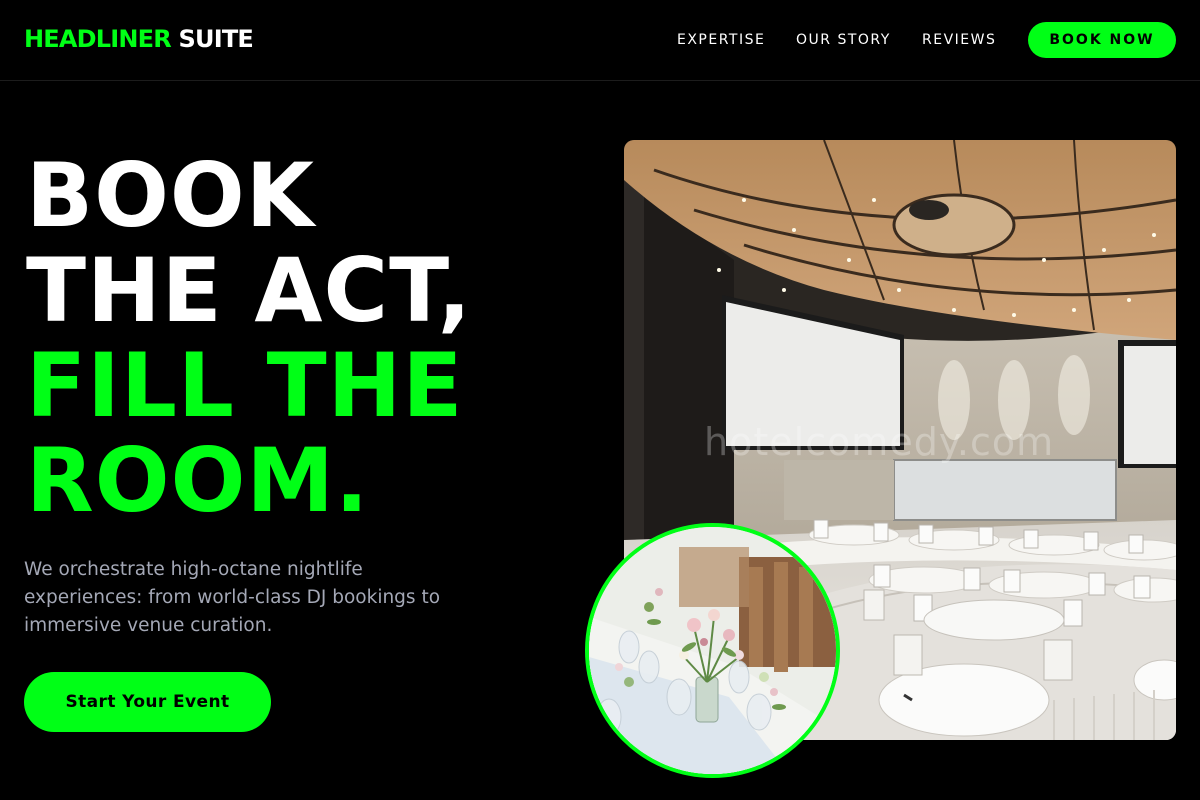  Describe the element at coordinates (879, 442) in the screenshot. I see `watermark-text: hotelcomedy.com` at that location.